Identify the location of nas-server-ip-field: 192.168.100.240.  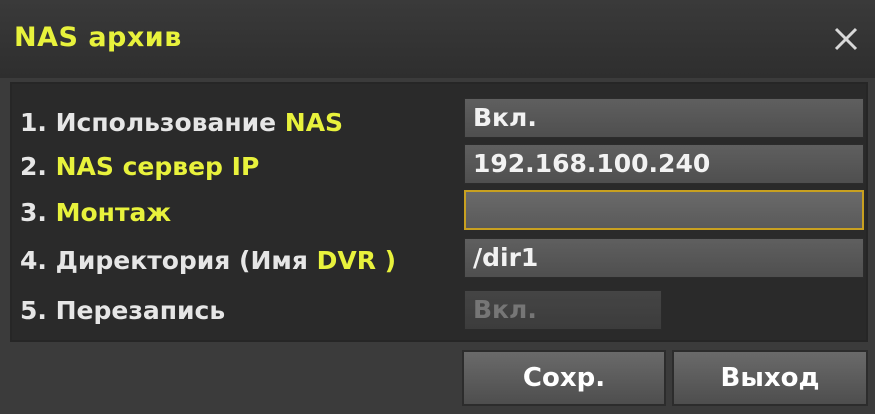
(664, 164).